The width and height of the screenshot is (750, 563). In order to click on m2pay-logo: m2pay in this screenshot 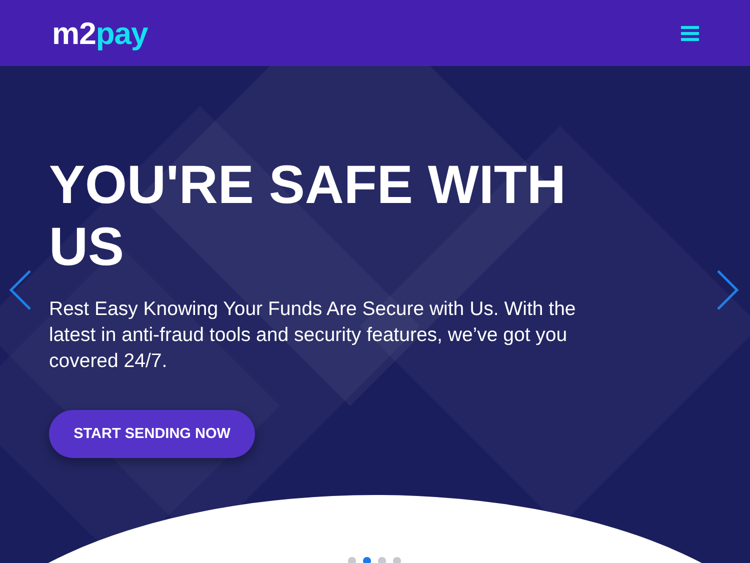, I will do `click(100, 33)`.